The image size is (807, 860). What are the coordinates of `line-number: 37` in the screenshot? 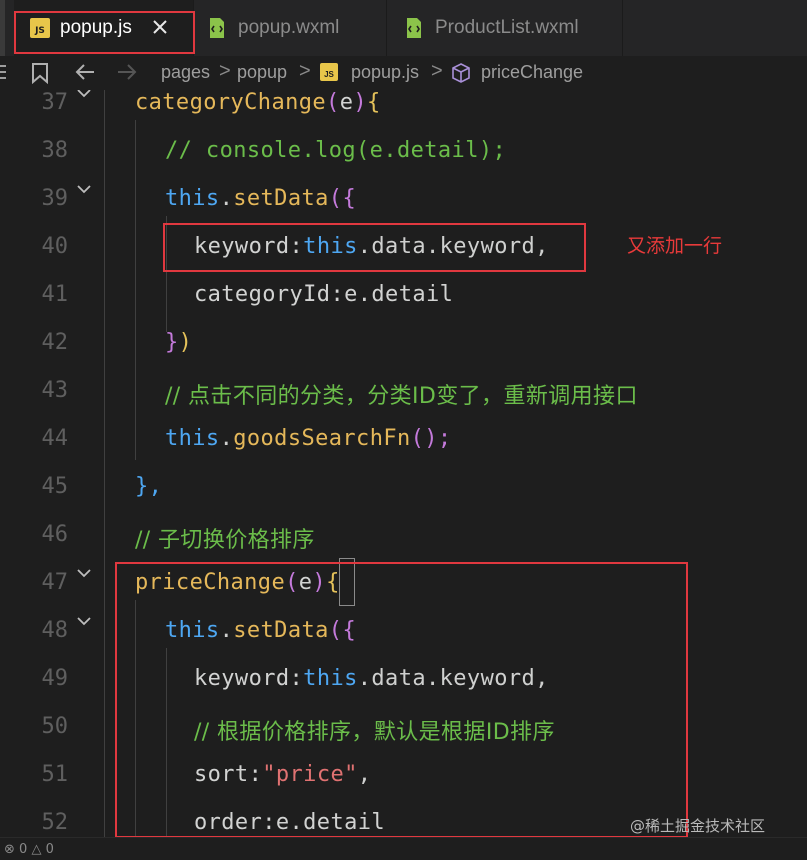 It's located at (55, 102).